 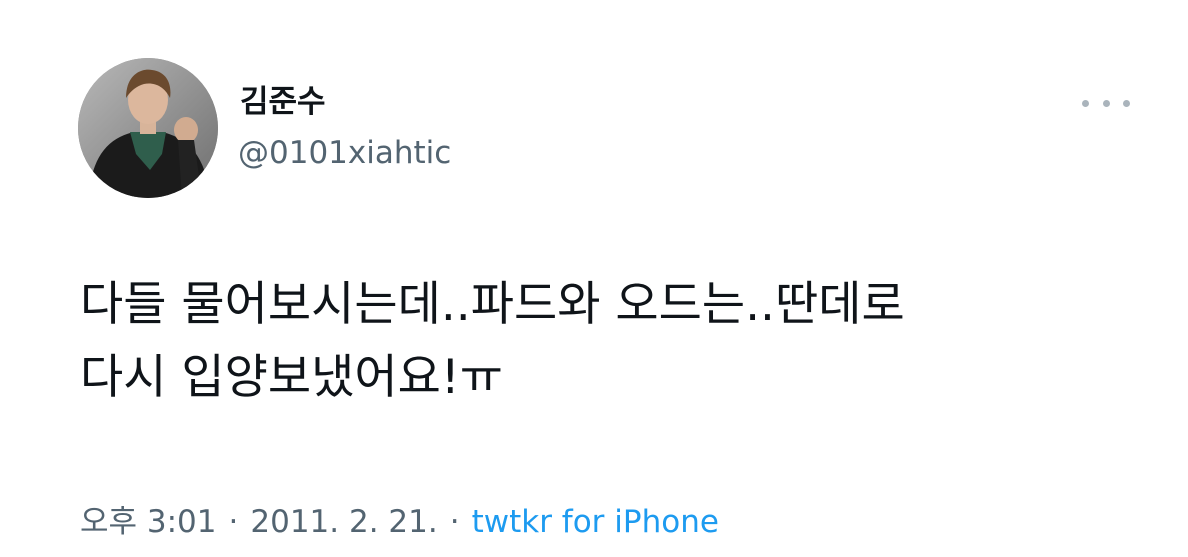 I want to click on author-handle: @0101xiahtic, so click(x=344, y=153).